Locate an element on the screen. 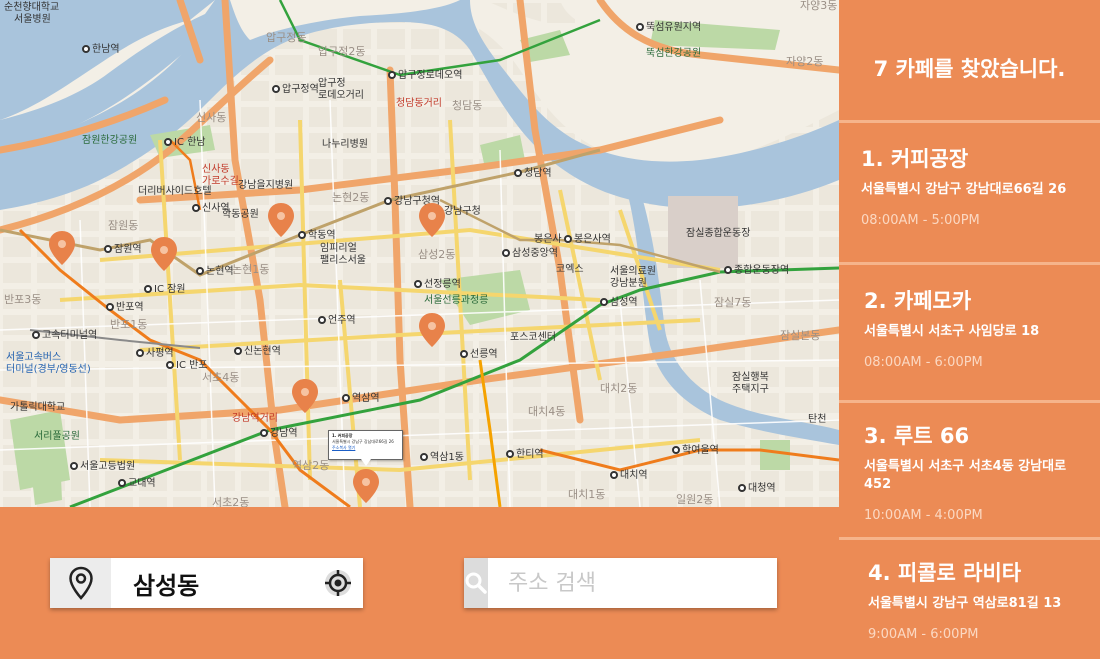 Image resolution: width=1100 pixels, height=659 pixels. map-label-text: 임피리얼 팰리스서울 is located at coordinates (343, 254).